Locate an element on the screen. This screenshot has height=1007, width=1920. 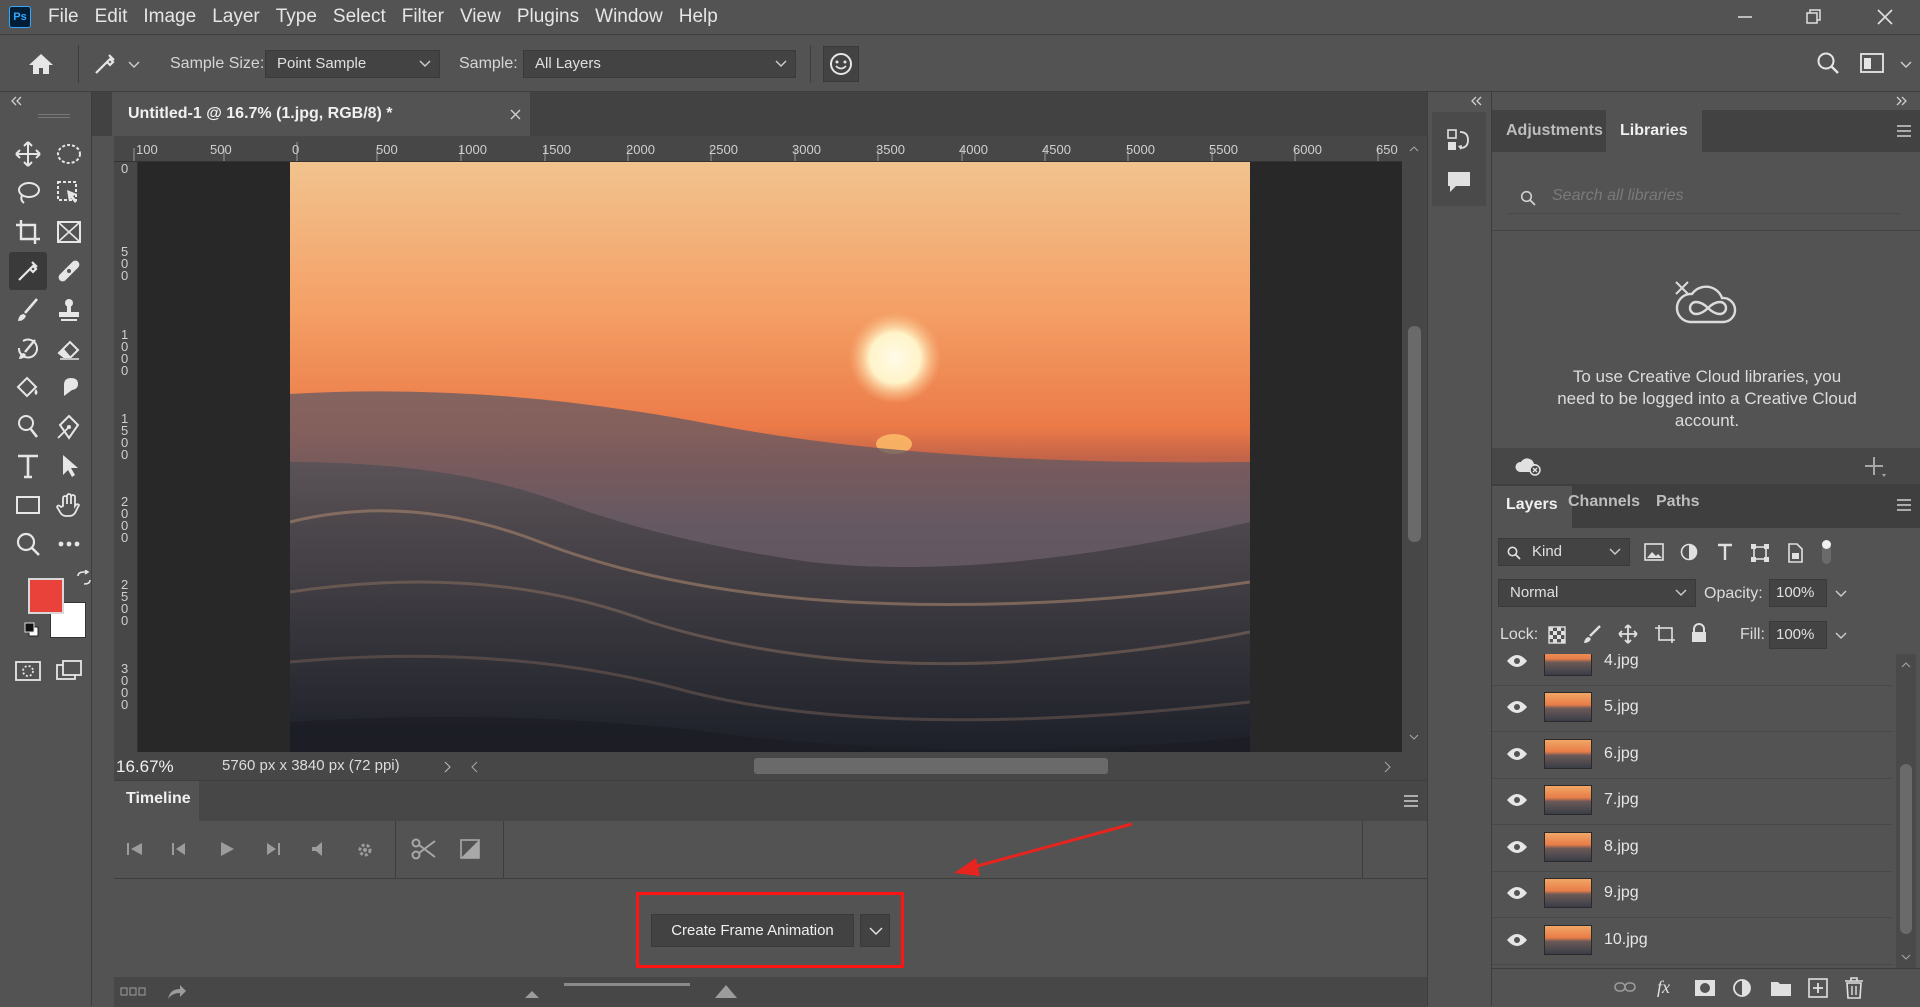
transition-icon is located at coordinates (470, 849).